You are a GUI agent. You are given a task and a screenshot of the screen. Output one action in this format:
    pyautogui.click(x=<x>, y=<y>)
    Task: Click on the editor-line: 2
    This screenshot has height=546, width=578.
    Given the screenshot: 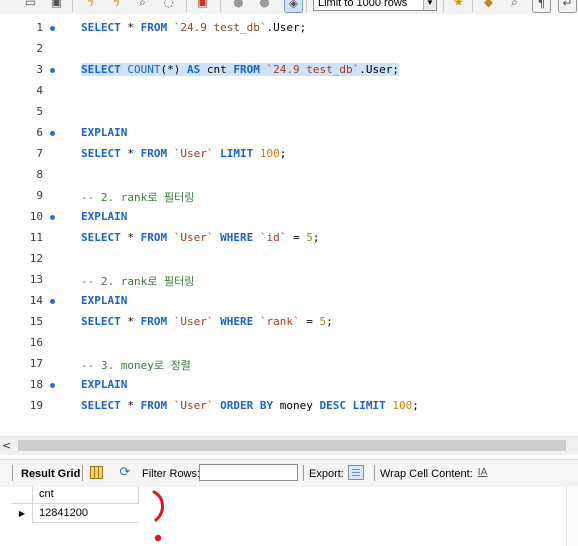 What is the action you would take?
    pyautogui.click(x=289, y=49)
    